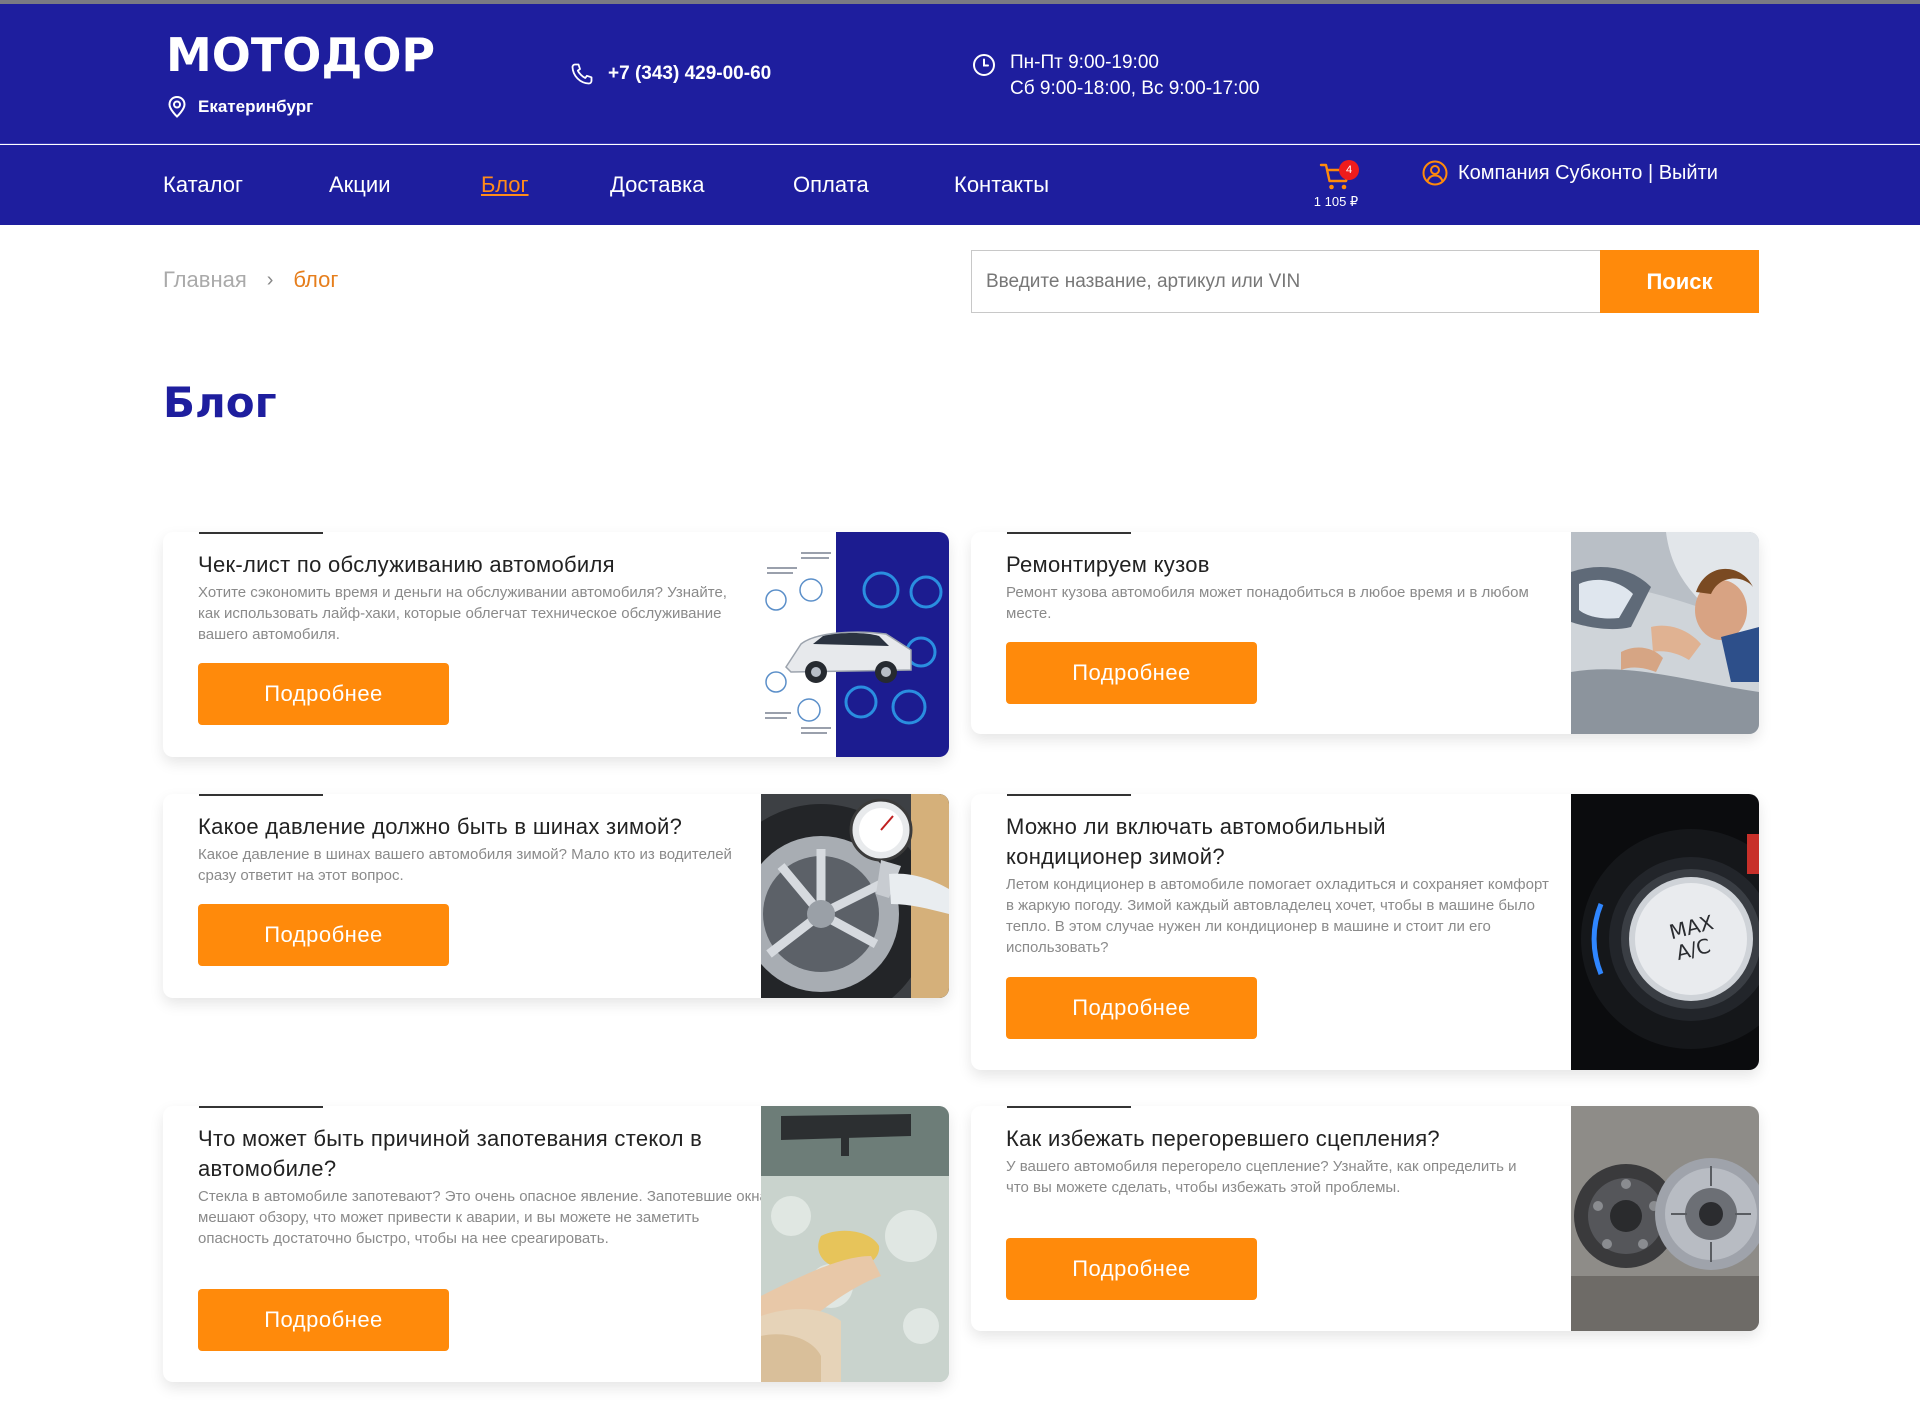  I want to click on cart-count-badge: 4, so click(1349, 170).